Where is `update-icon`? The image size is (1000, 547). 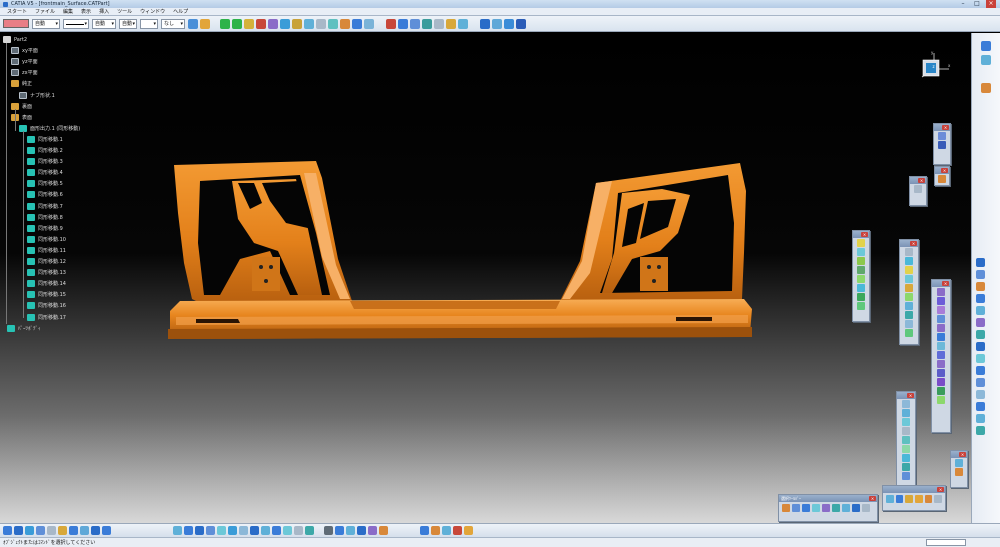
update-icon is located at coordinates (497, 23).